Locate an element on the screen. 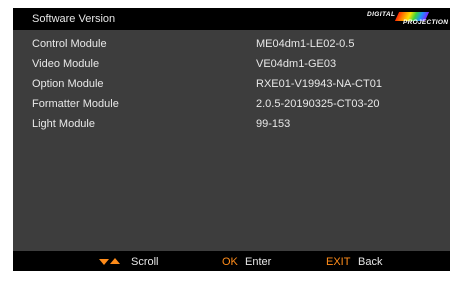  key-hint-bar: Scroll OK Enter EXIT Back is located at coordinates (231, 261).